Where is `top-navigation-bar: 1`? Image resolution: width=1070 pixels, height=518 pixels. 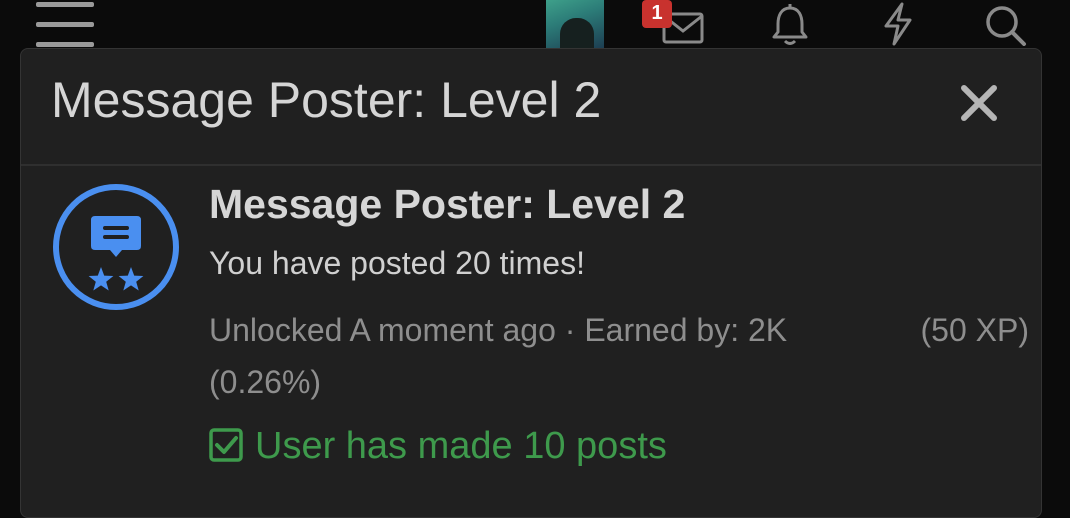 top-navigation-bar: 1 is located at coordinates (535, 24).